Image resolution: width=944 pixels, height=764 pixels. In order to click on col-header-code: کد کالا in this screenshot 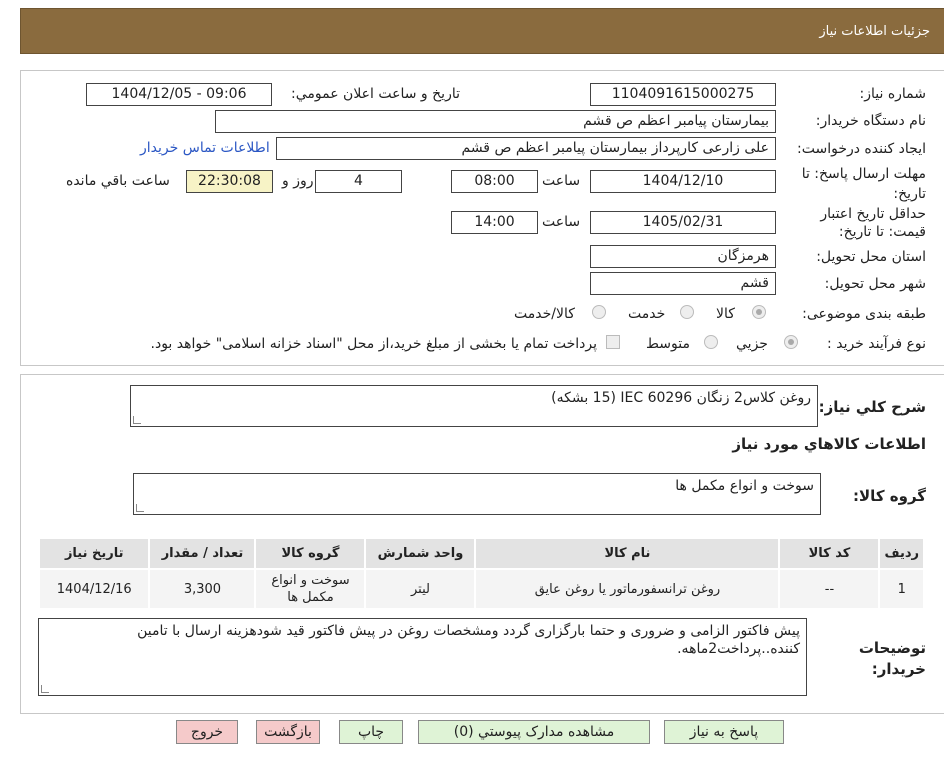, I will do `click(829, 553)`.